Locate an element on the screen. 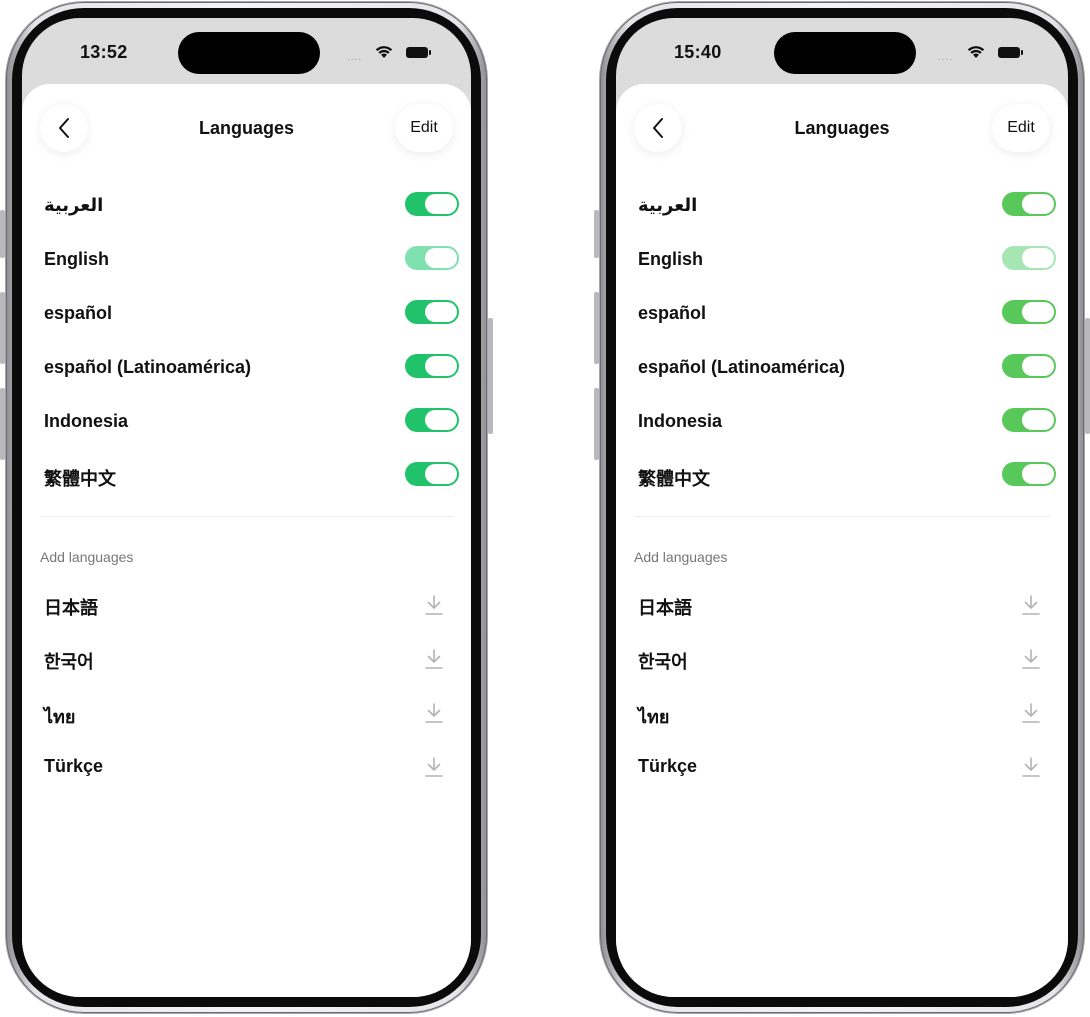 Image resolution: width=1090 pixels, height=1017 pixels. status-time: 13:52 is located at coordinates (104, 52).